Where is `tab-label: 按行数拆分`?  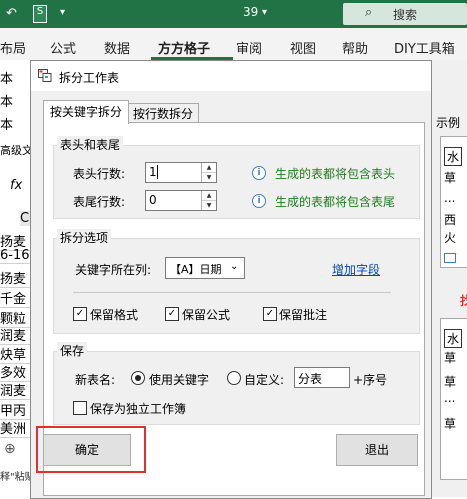 tab-label: 按行数拆分 is located at coordinates (162, 114).